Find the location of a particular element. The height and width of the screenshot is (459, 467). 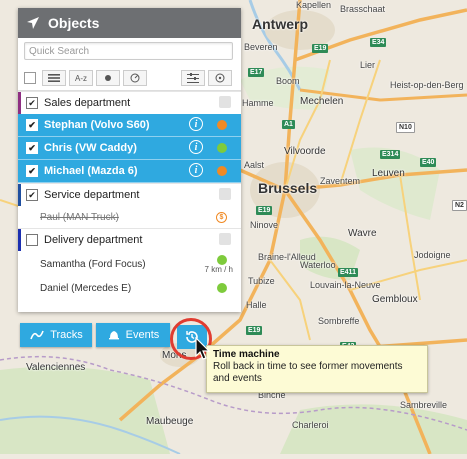

map-city-label: Charleroi is located at coordinates (310, 425).